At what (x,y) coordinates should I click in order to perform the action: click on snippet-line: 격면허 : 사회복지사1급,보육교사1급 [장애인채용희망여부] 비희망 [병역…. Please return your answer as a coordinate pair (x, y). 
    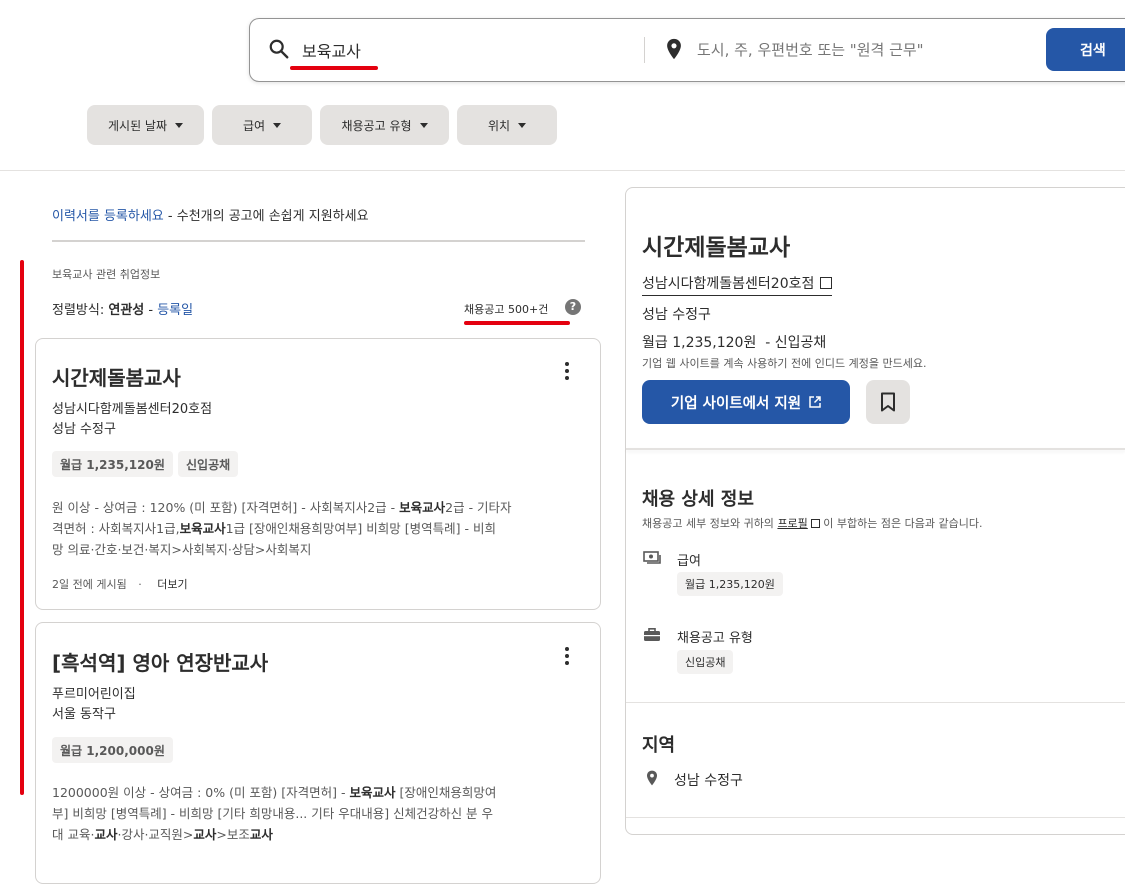
    Looking at the image, I should click on (312, 528).